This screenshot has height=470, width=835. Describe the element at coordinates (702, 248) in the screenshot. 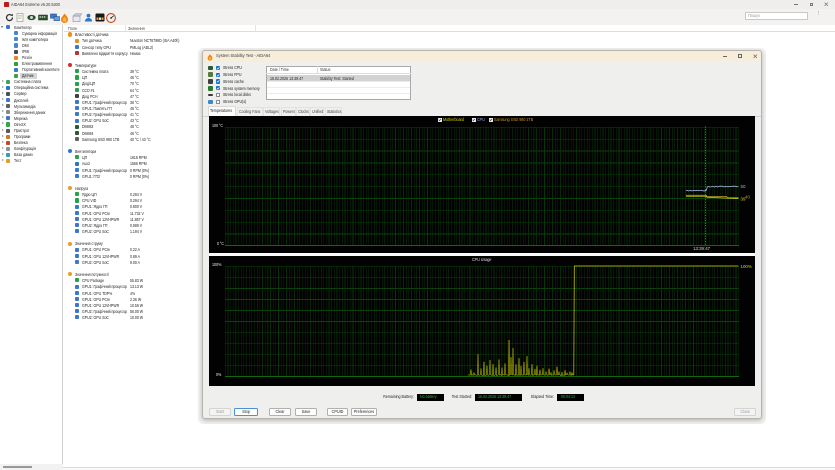

I see `svg-text: 13:39:47` at that location.